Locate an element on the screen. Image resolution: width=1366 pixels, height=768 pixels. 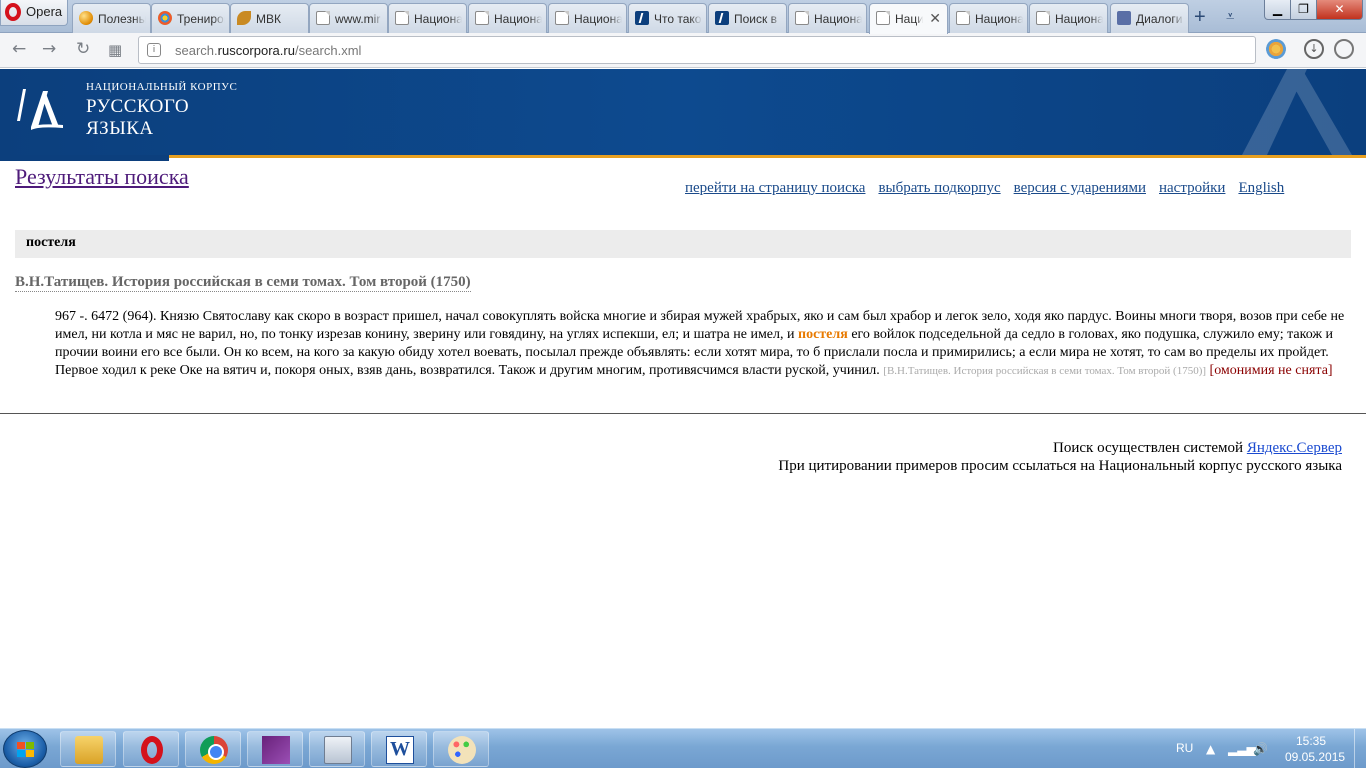
page-title-link: Результаты поиска is located at coordinates (102, 177).